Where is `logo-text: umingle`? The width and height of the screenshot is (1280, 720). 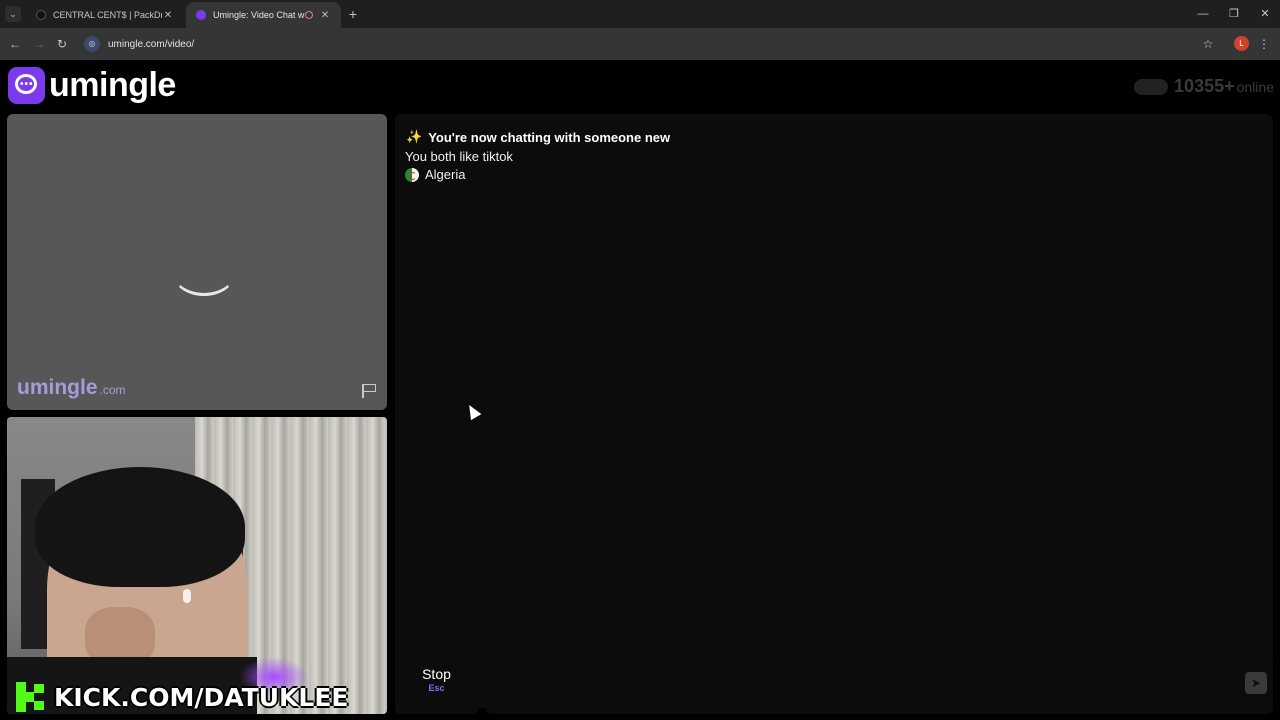
logo-text: umingle is located at coordinates (112, 85).